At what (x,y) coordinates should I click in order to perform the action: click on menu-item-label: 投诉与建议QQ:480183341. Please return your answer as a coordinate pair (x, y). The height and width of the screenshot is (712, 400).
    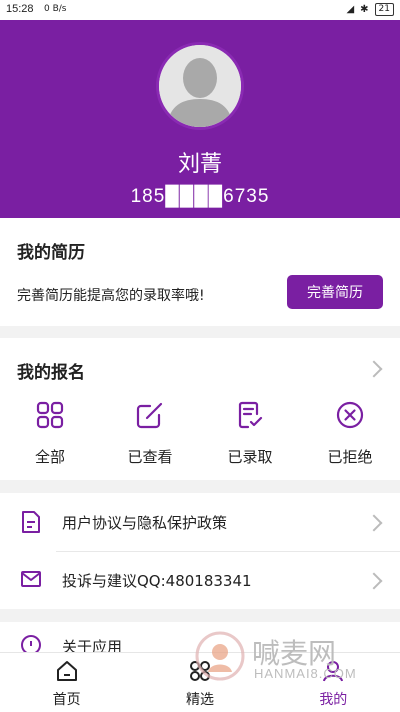
    Looking at the image, I should click on (157, 581).